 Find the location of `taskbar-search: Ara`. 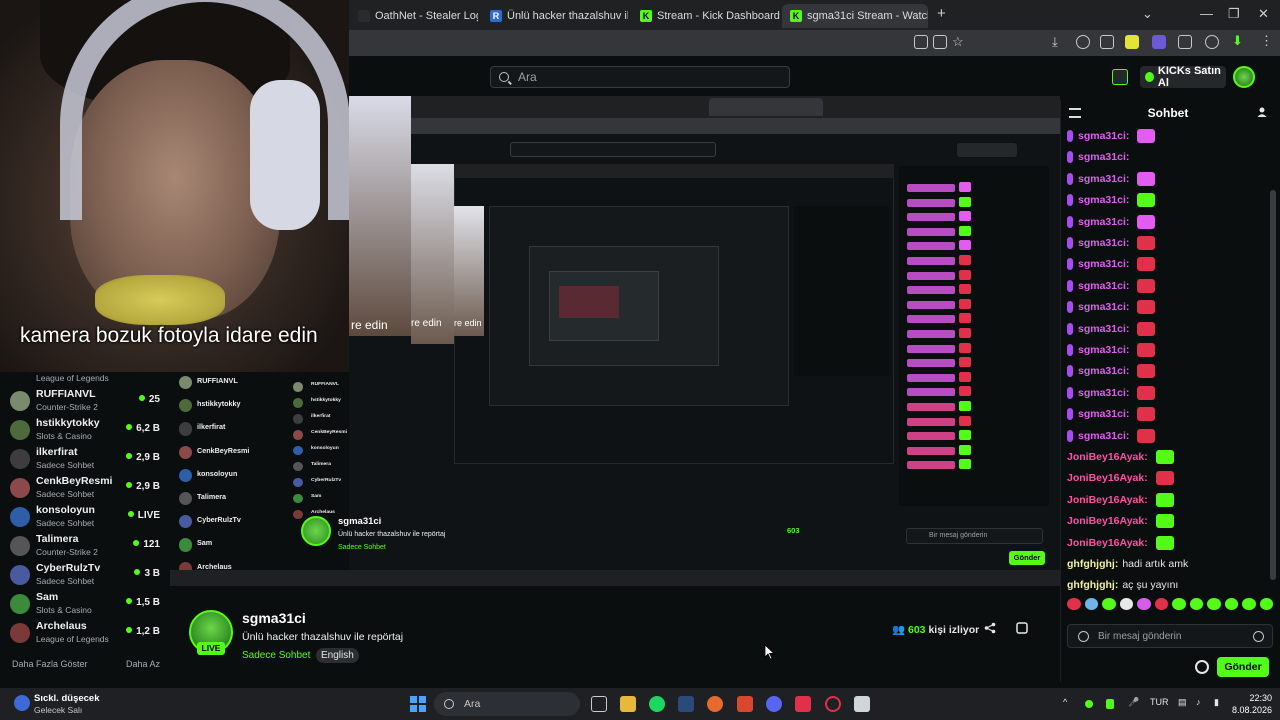

taskbar-search: Ara is located at coordinates (507, 704).